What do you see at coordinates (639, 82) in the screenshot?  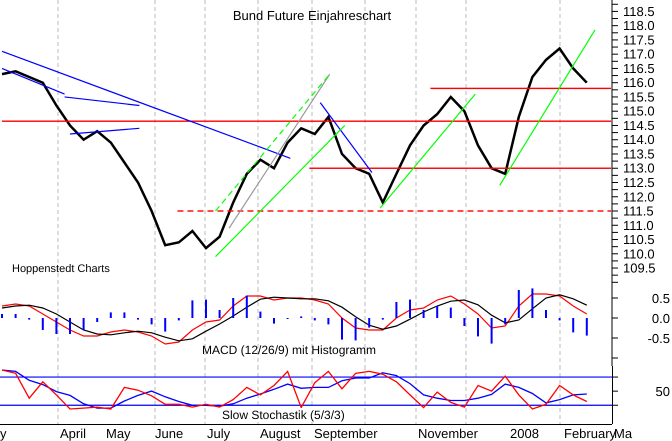 I see `axis-label: 116.0` at bounding box center [639, 82].